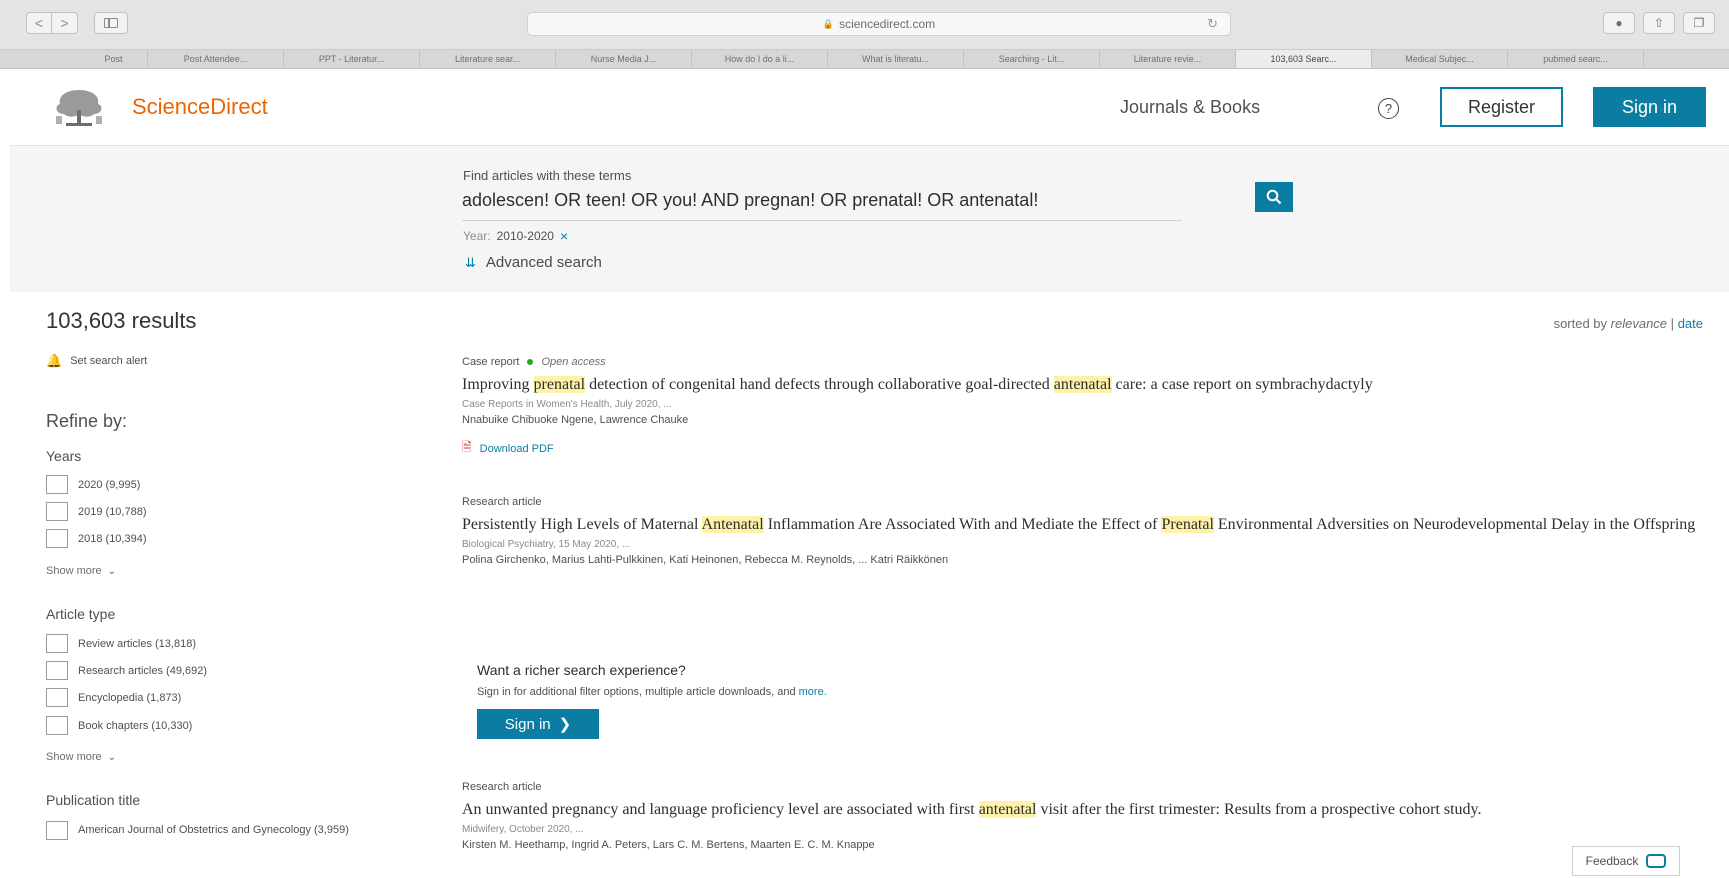 Image resolution: width=1729 pixels, height=878 pixels. I want to click on advanced-search-link: ⇊ Advanced search, so click(533, 262).